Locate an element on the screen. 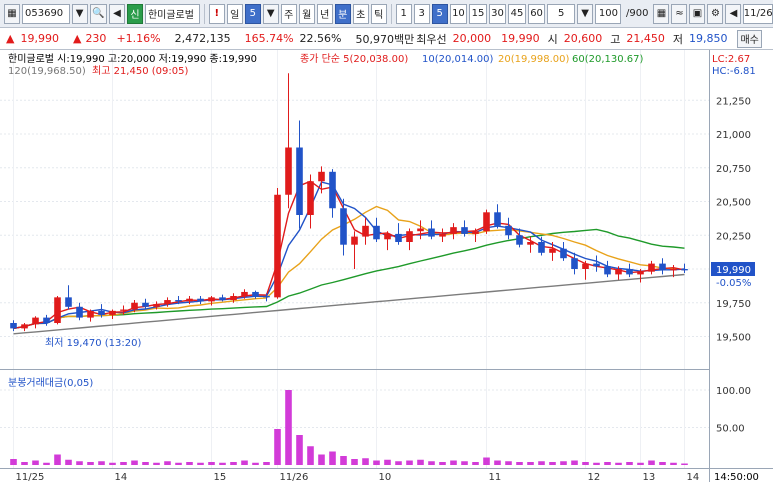 This screenshot has width=773, height=485. period-dropdown: ▼ is located at coordinates (270, 13).